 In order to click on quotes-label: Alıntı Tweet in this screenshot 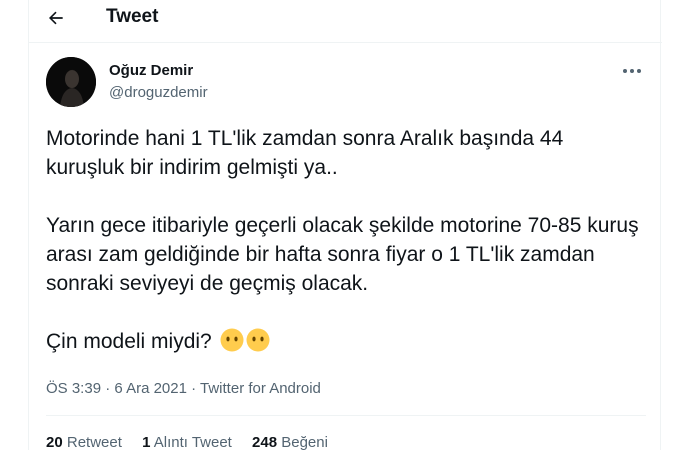, I will do `click(192, 442)`.